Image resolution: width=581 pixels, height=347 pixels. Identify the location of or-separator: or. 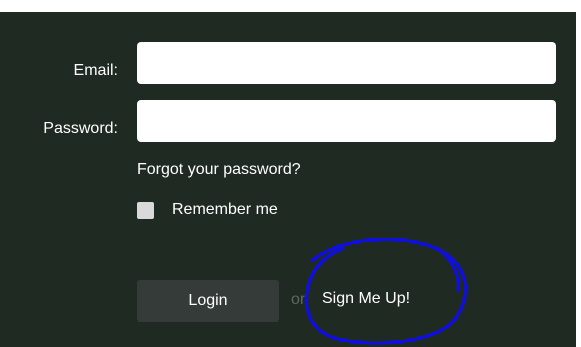
(298, 299).